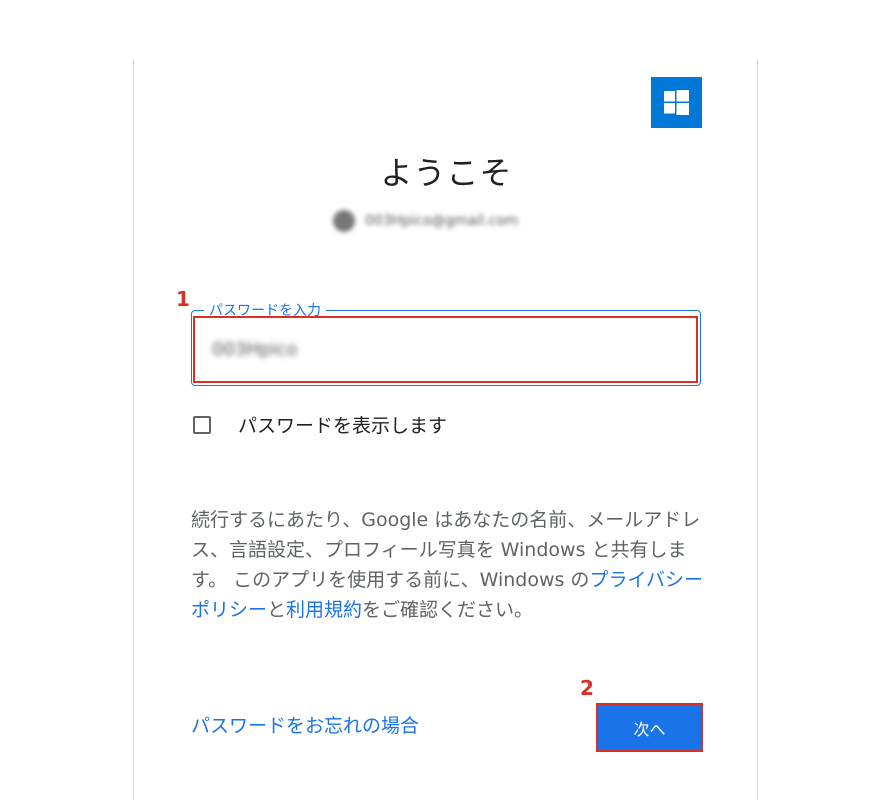  I want to click on terms-link: 利用規約, so click(324, 610).